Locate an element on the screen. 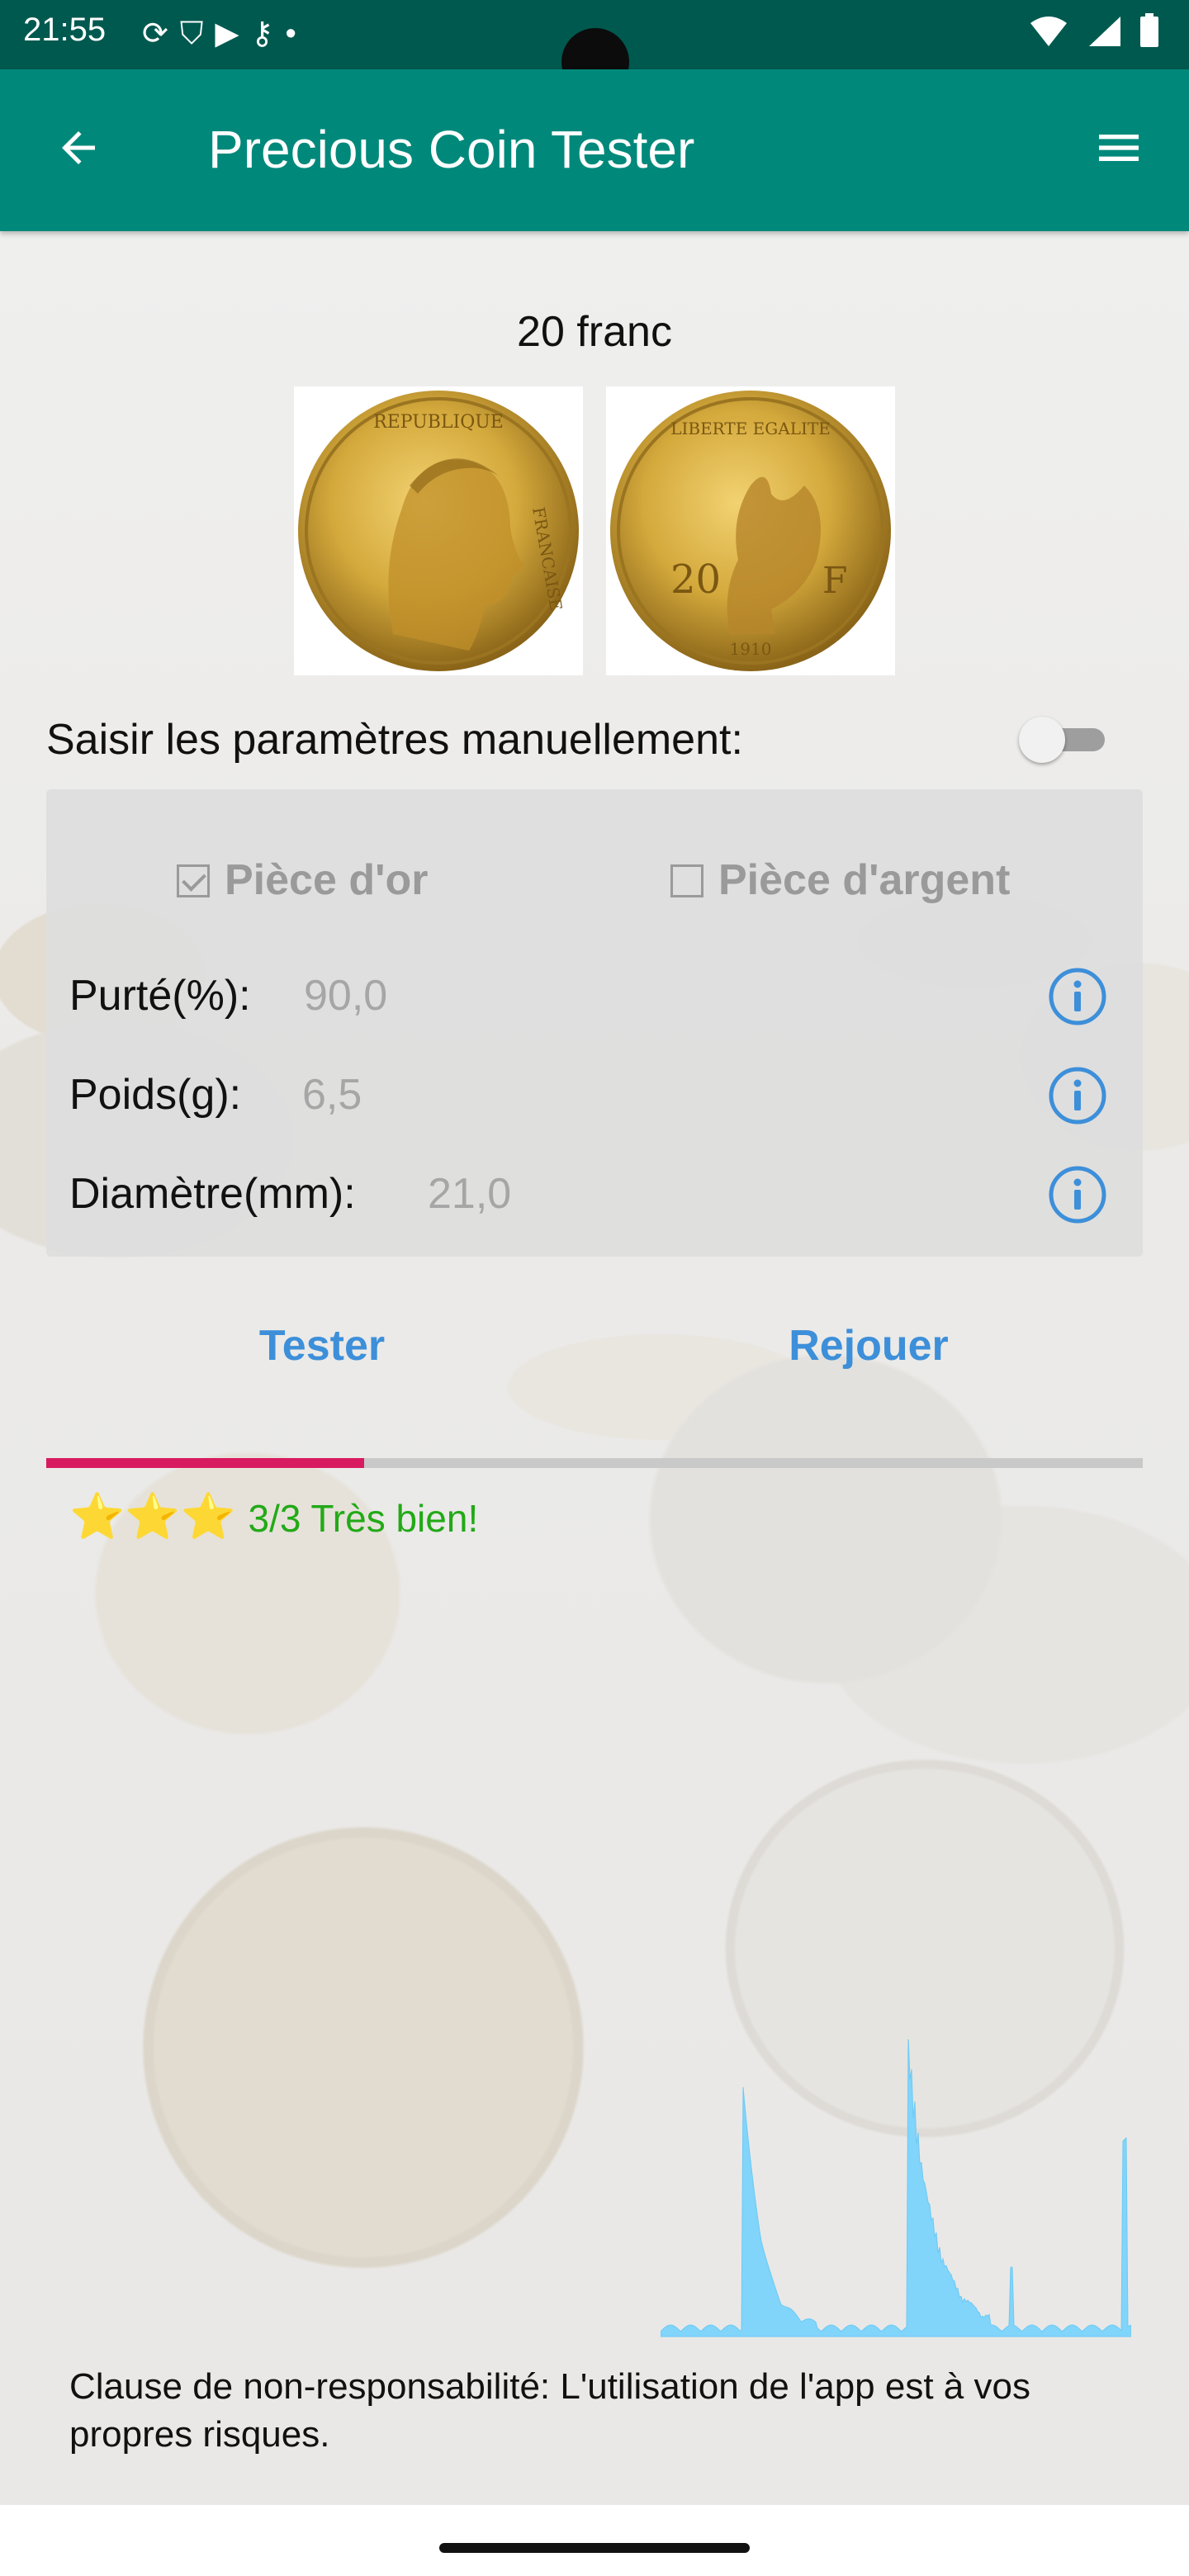 The width and height of the screenshot is (1189, 2576). status-time: 21:55 is located at coordinates (65, 30).